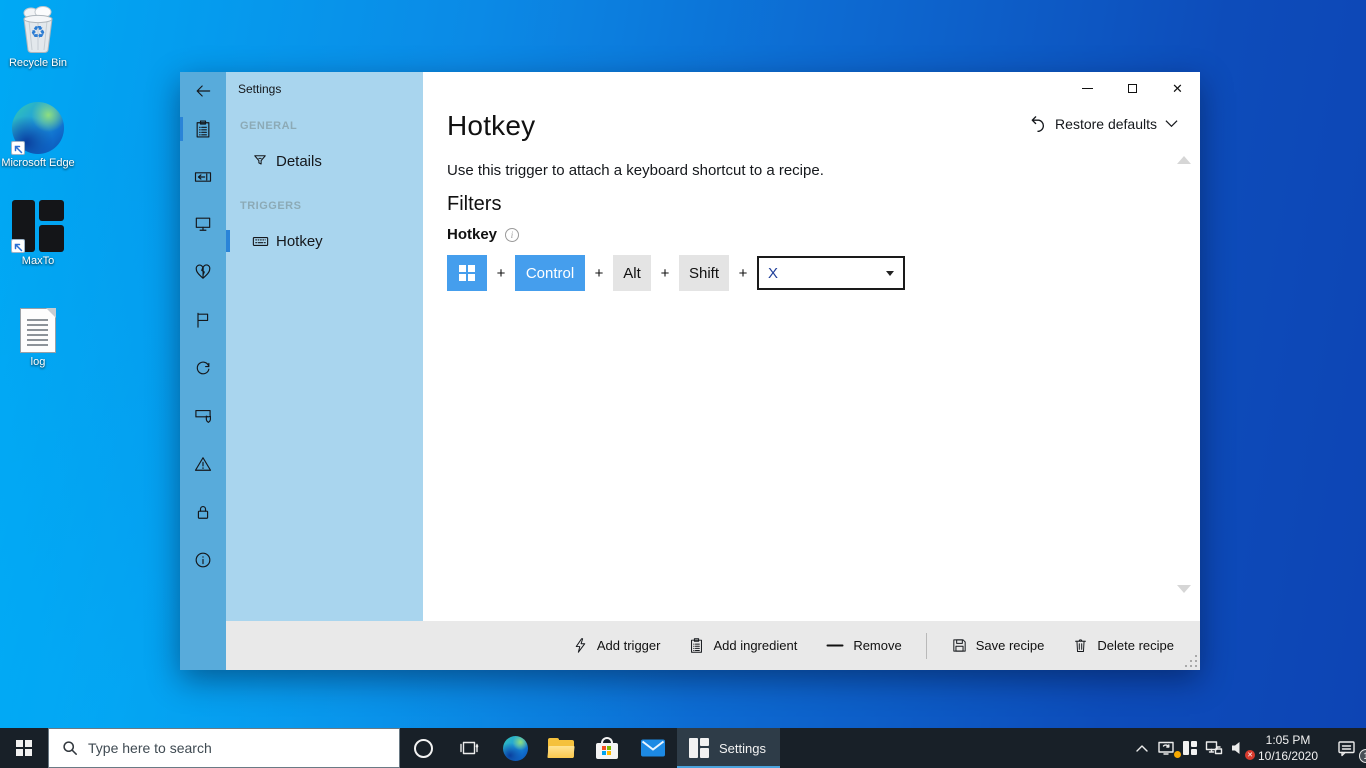 The image size is (1366, 768). Describe the element at coordinates (203, 272) in the screenshot. I see `rail-item-health` at that location.